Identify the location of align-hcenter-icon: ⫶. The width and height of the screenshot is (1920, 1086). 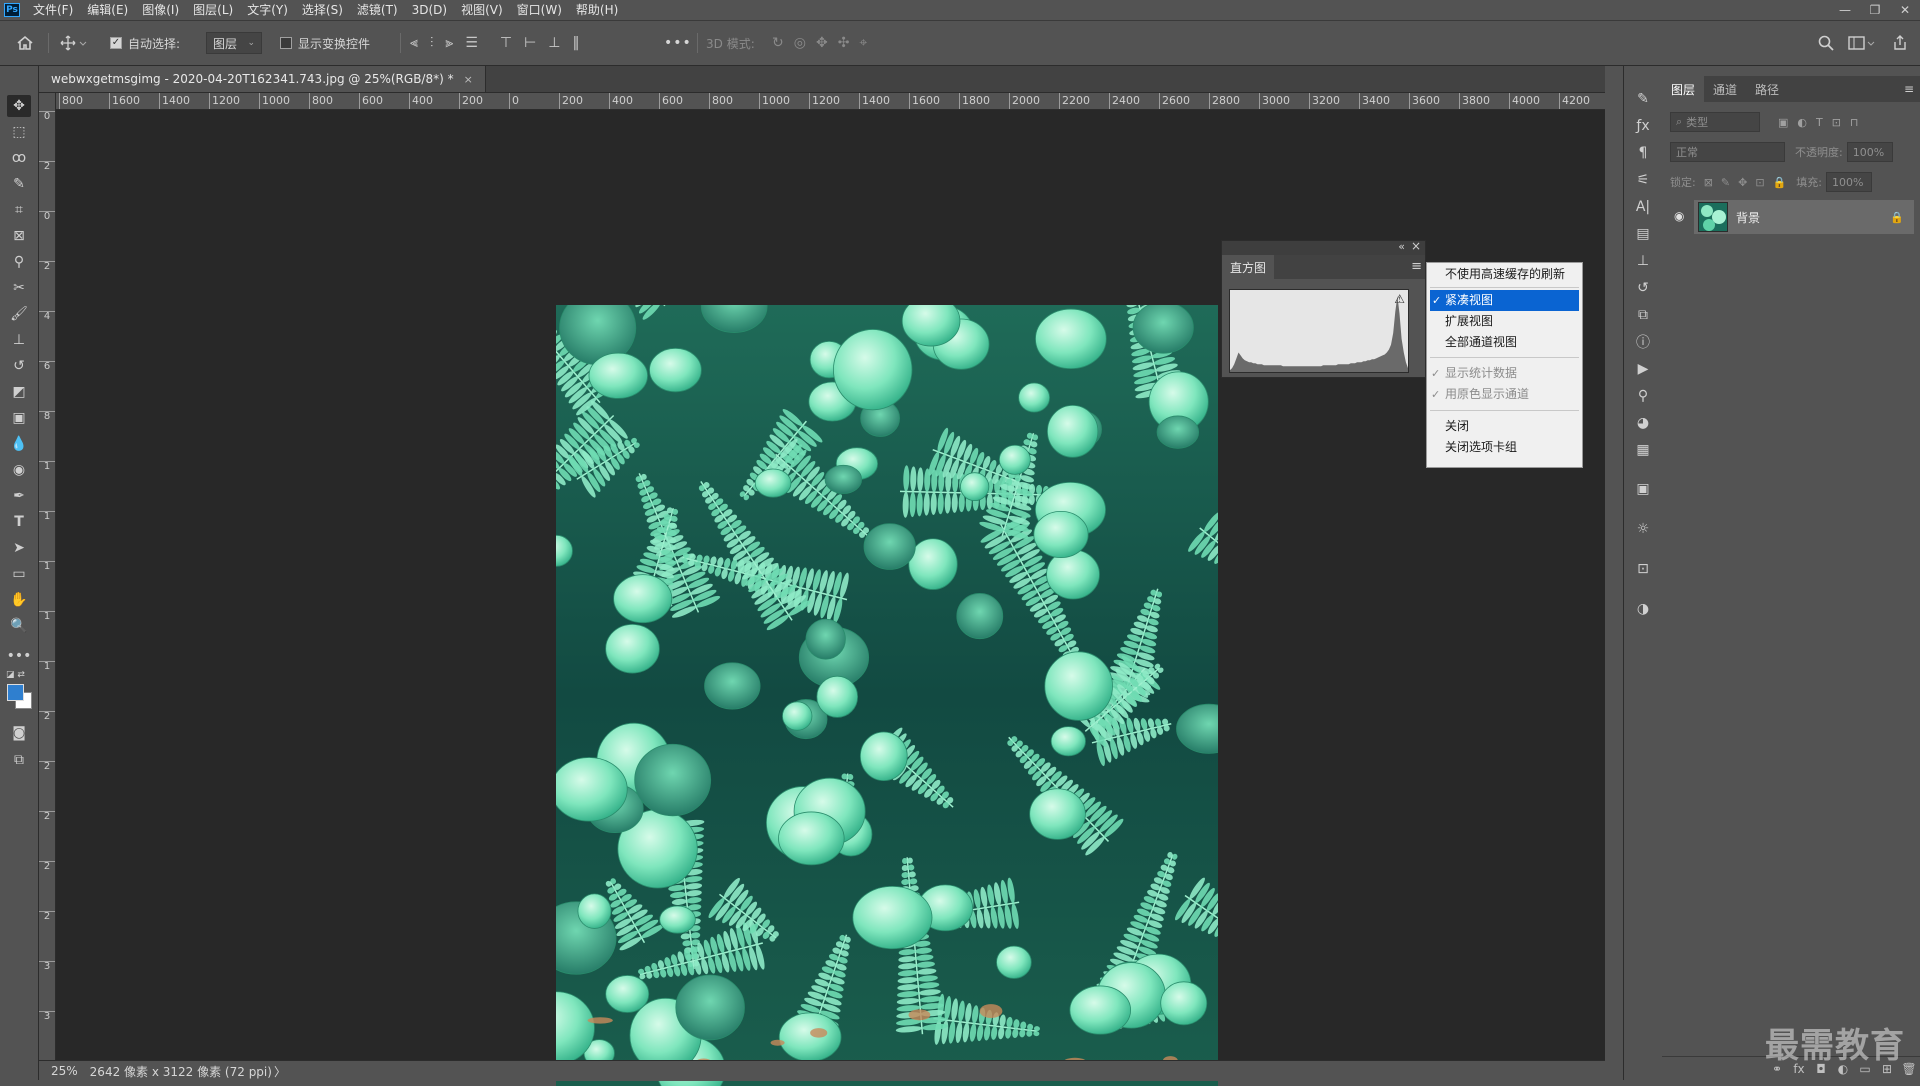
(432, 43).